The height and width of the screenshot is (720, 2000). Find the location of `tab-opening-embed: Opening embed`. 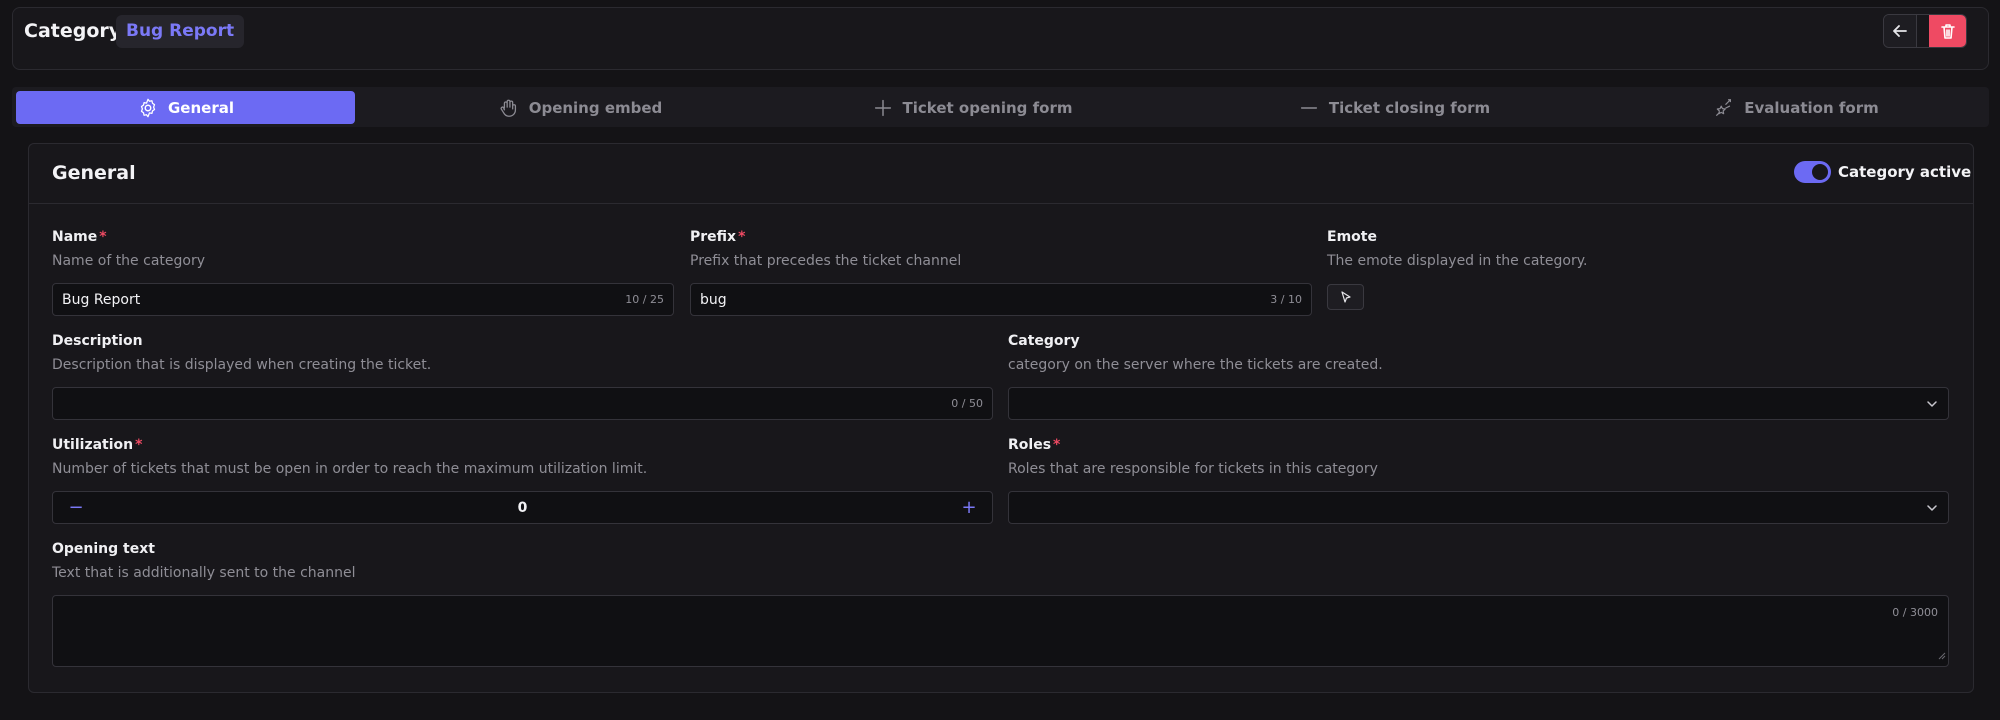

tab-opening-embed: Opening embed is located at coordinates (580, 107).